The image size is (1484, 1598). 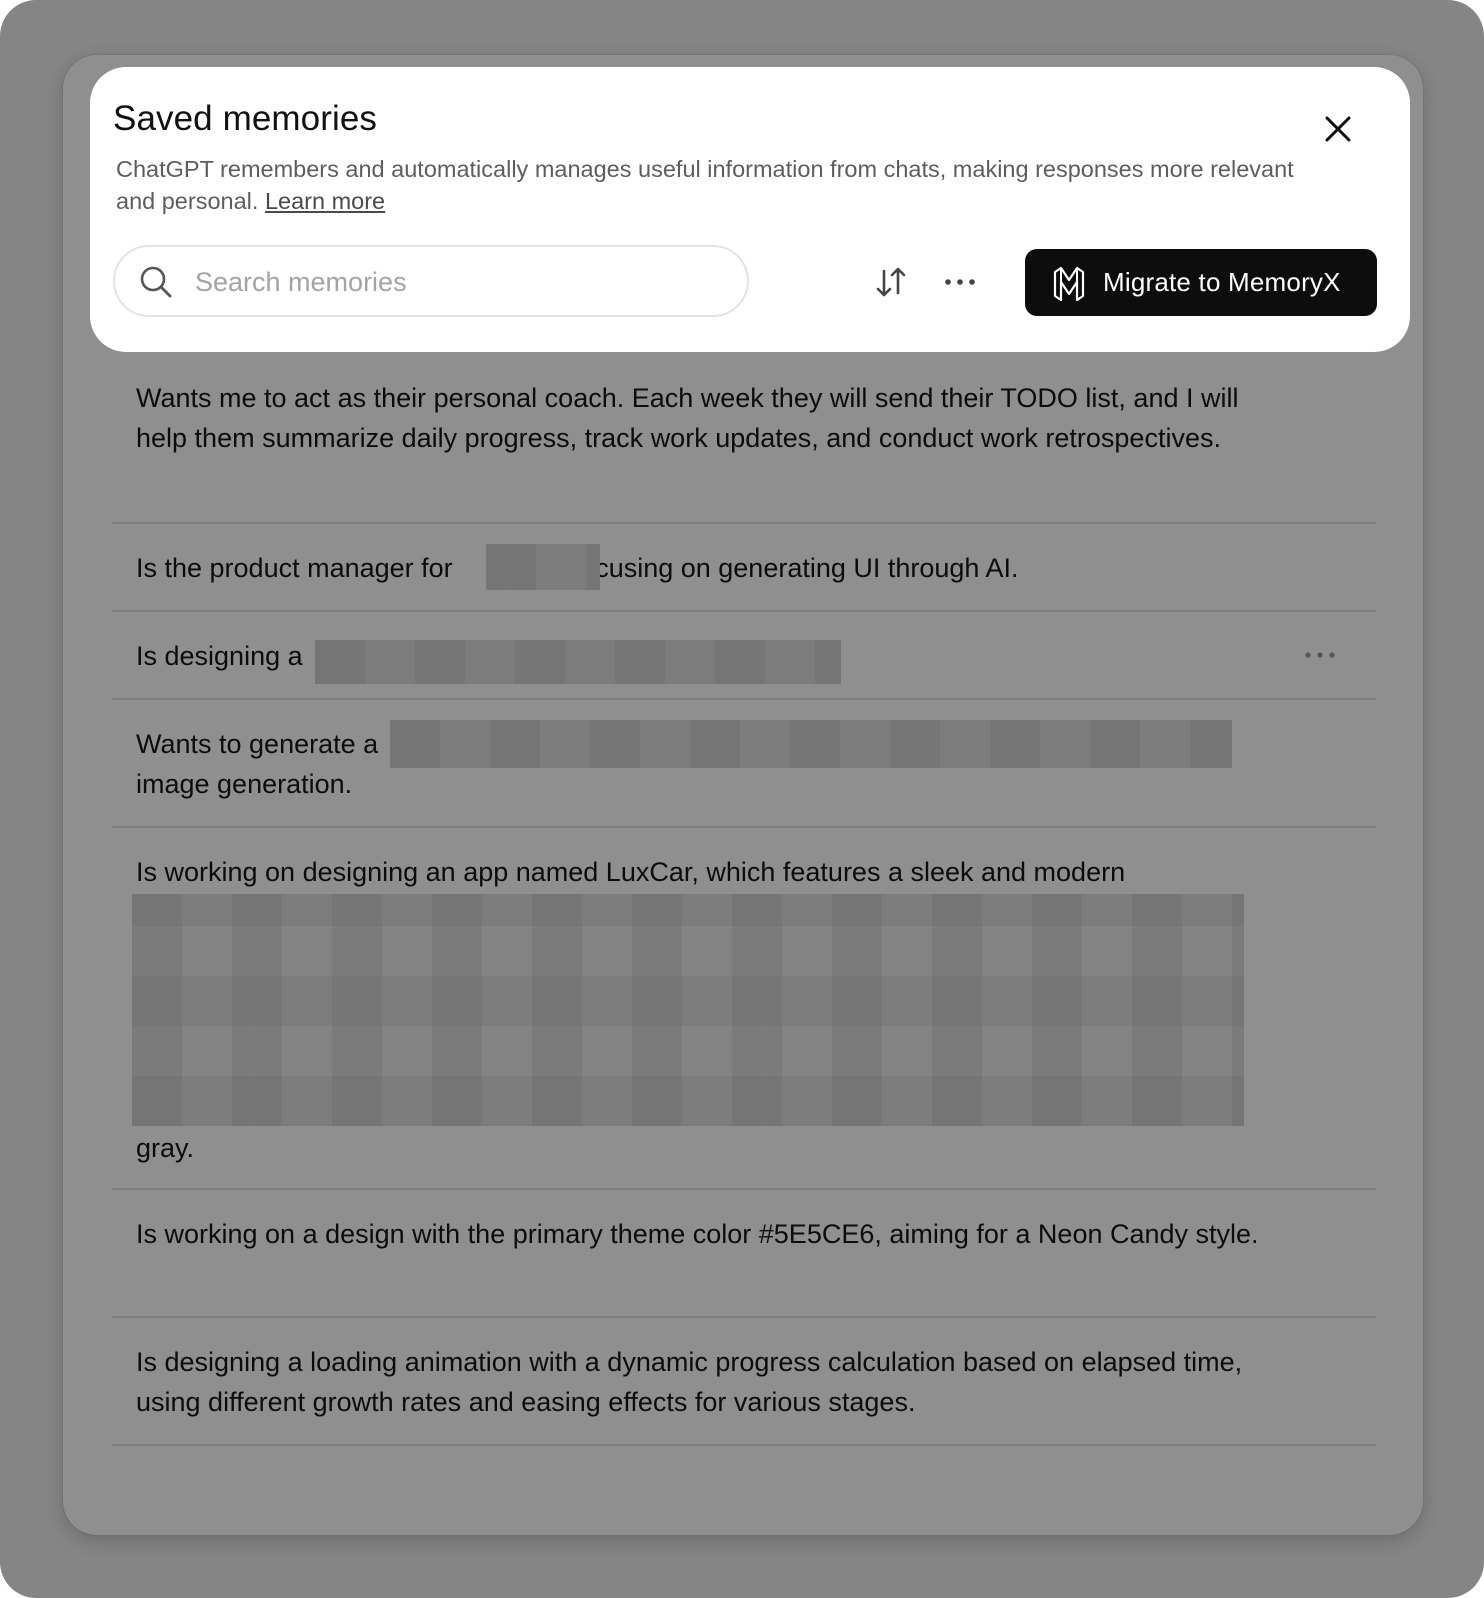 What do you see at coordinates (257, 744) in the screenshot?
I see `memory-text-start: Wants to generate a` at bounding box center [257, 744].